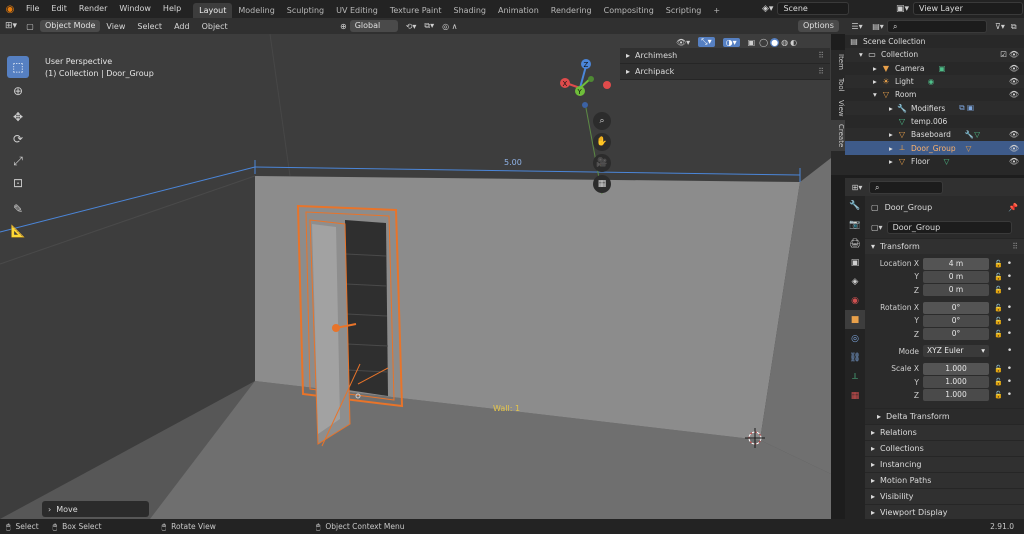 This screenshot has height=534, width=1024. What do you see at coordinates (956, 382) in the screenshot?
I see `scale-y-field: 1.000` at bounding box center [956, 382].